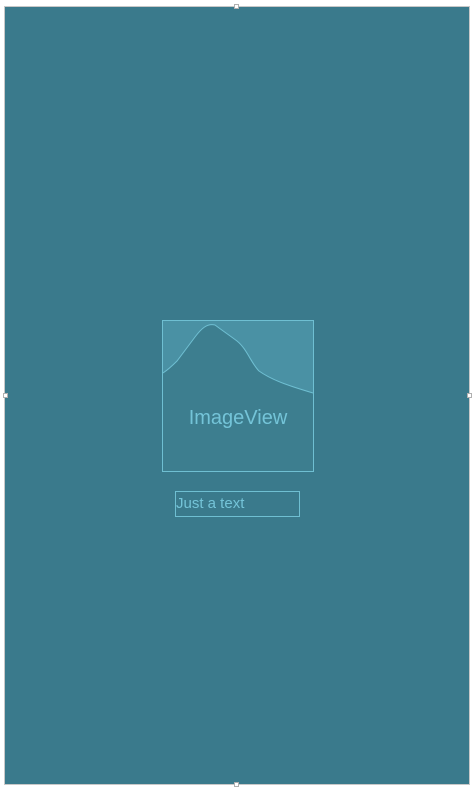  Describe the element at coordinates (5, 395) in the screenshot. I see `resize-handle-left` at that location.